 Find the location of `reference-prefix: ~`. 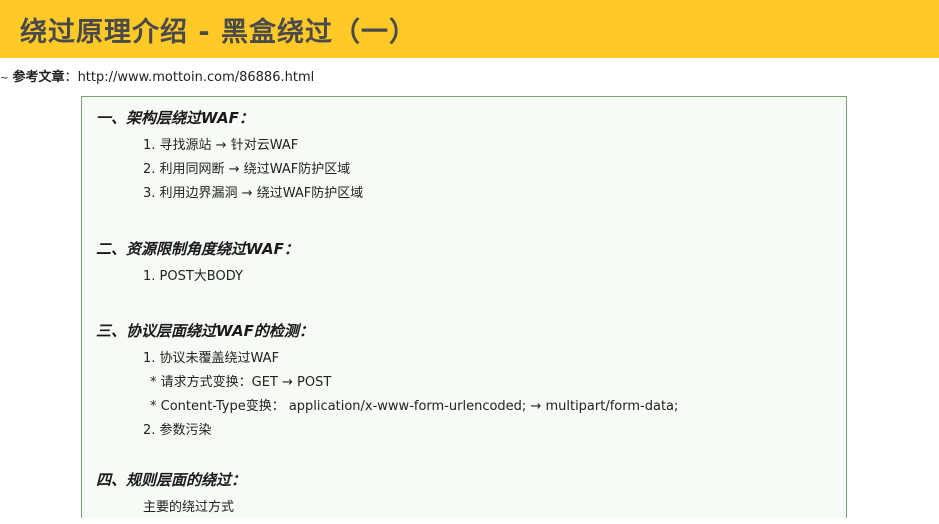

reference-prefix: ~ is located at coordinates (4, 78).